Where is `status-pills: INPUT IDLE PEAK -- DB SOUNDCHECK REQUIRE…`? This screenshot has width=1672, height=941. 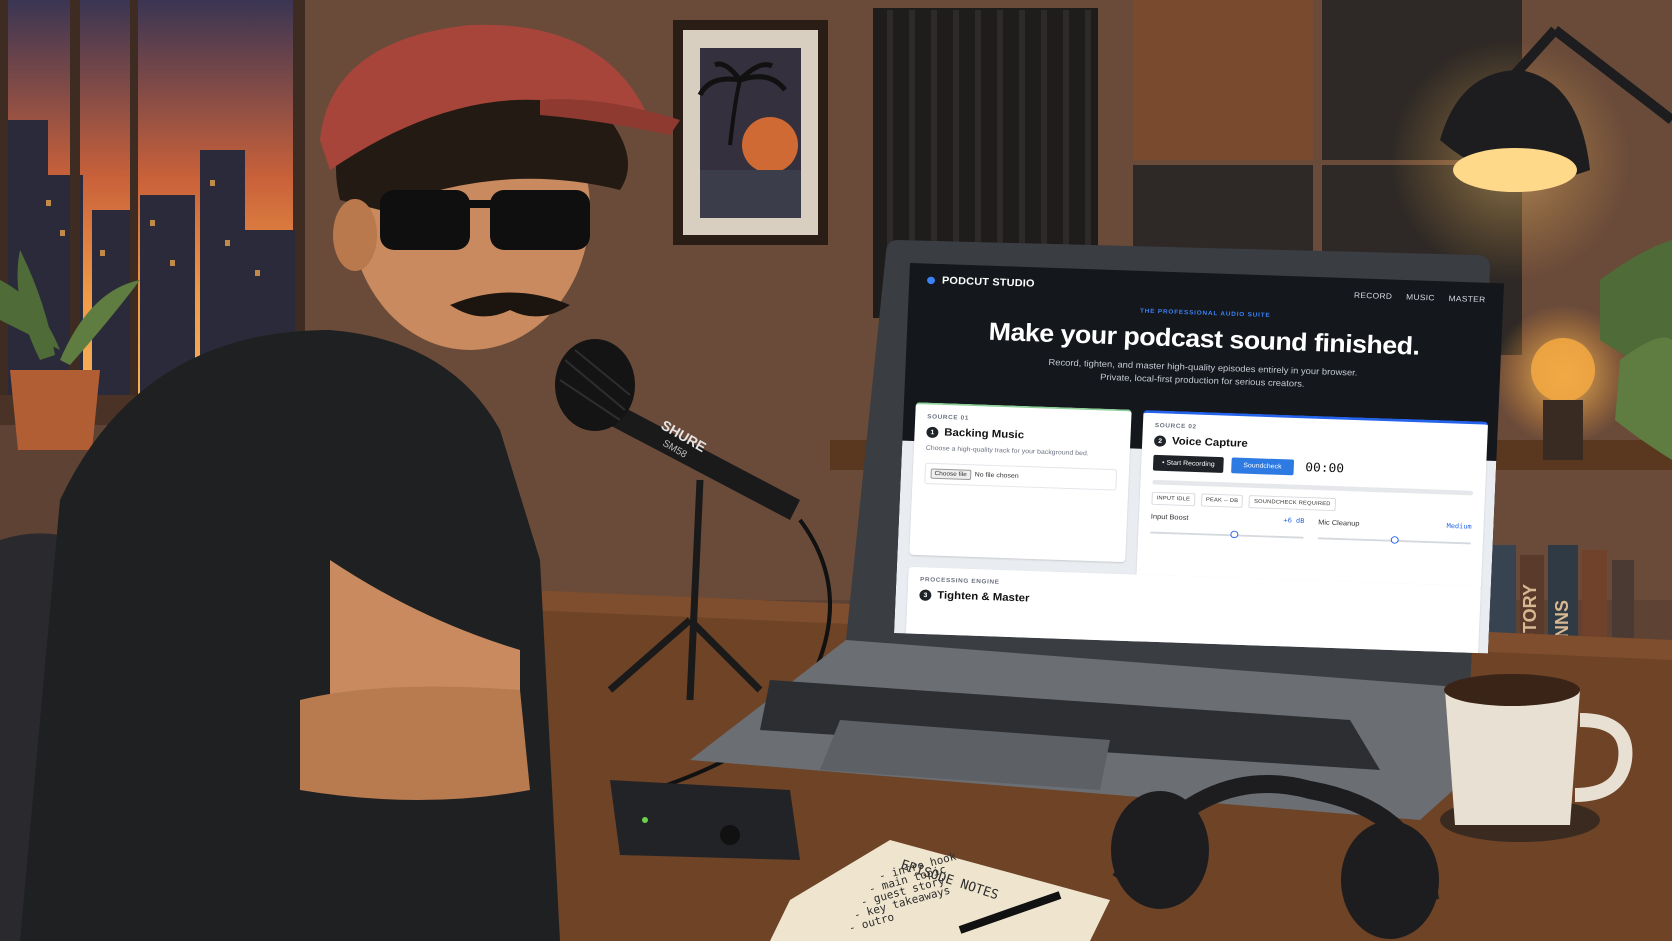
status-pills: INPUT IDLE PEAK -- DB SOUNDCHECK REQUIRE… is located at coordinates (1311, 503).